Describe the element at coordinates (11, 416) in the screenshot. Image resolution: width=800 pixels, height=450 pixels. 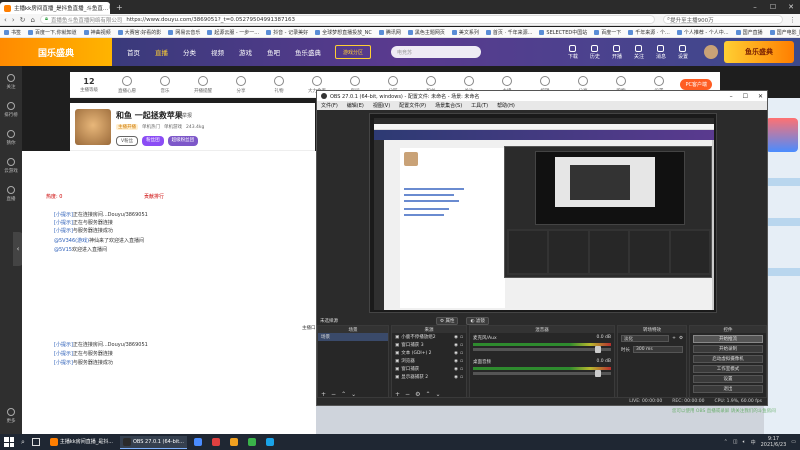
I see `sidebar-more: 更多` at that location.